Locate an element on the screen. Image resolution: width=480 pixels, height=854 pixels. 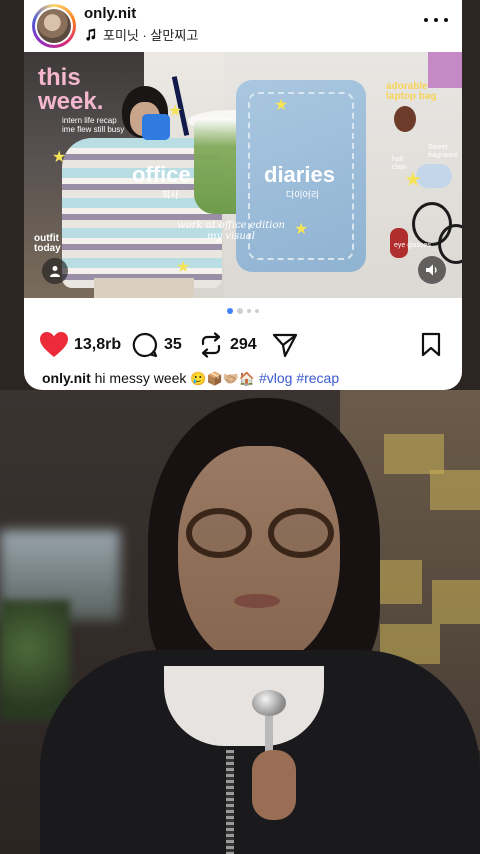
share-button is located at coordinates (285, 345).